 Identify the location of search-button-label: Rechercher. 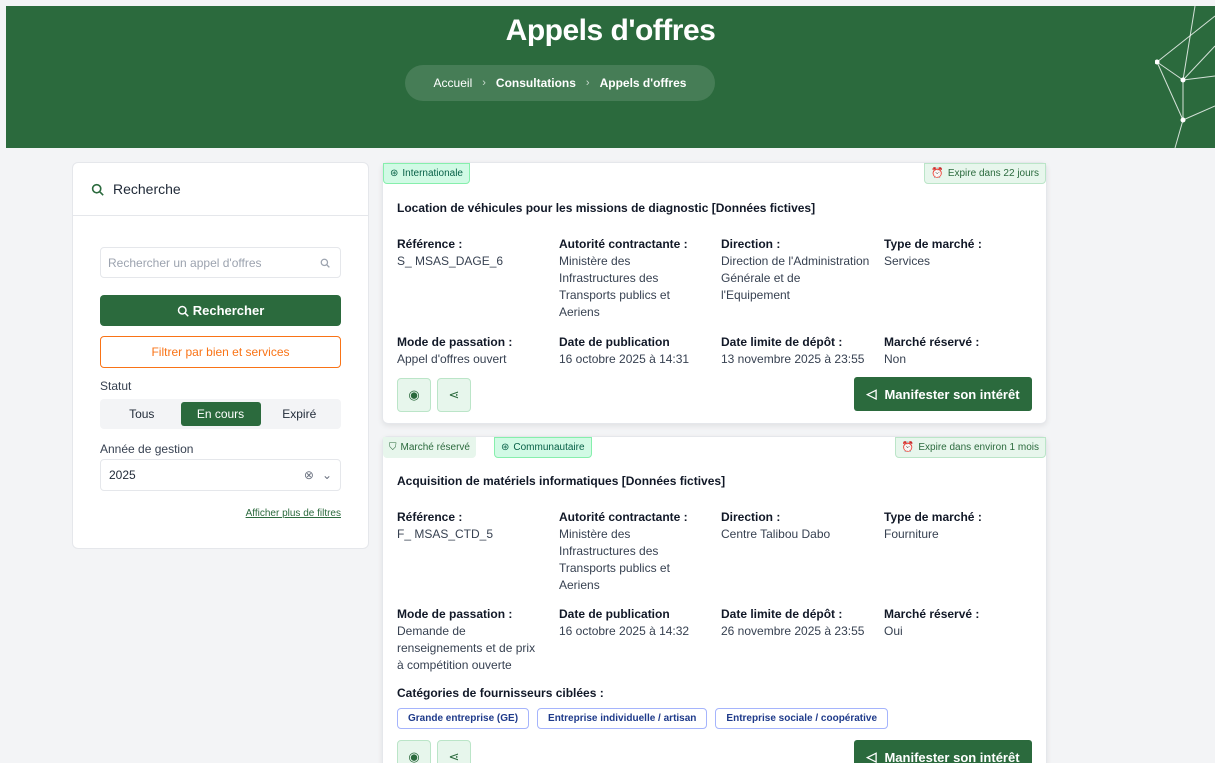
(228, 310).